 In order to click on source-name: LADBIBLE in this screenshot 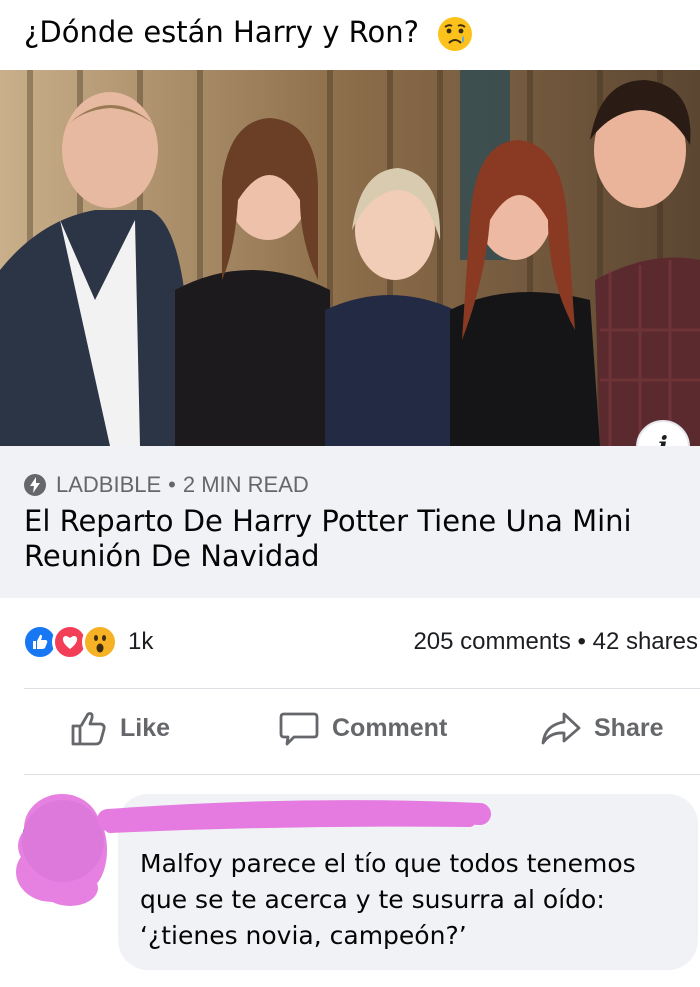, I will do `click(109, 484)`.